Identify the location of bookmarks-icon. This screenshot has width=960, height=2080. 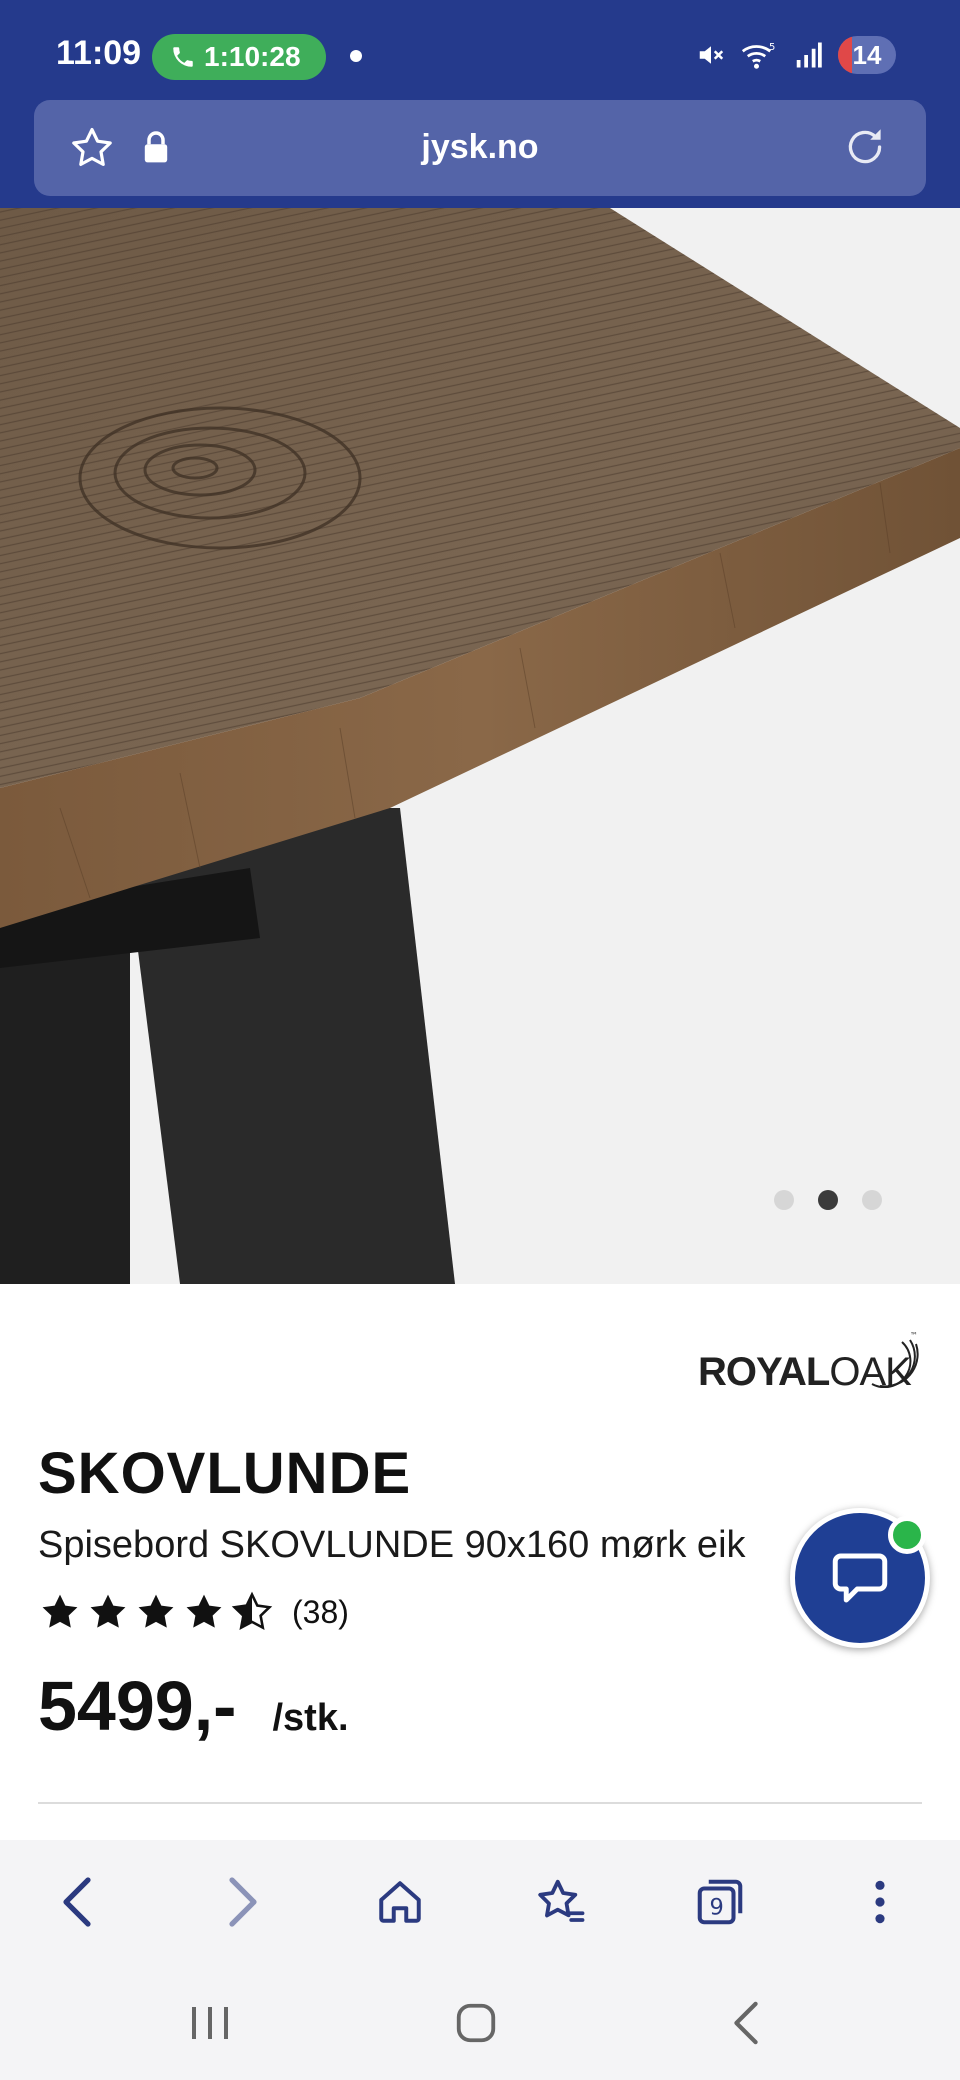
(561, 1900).